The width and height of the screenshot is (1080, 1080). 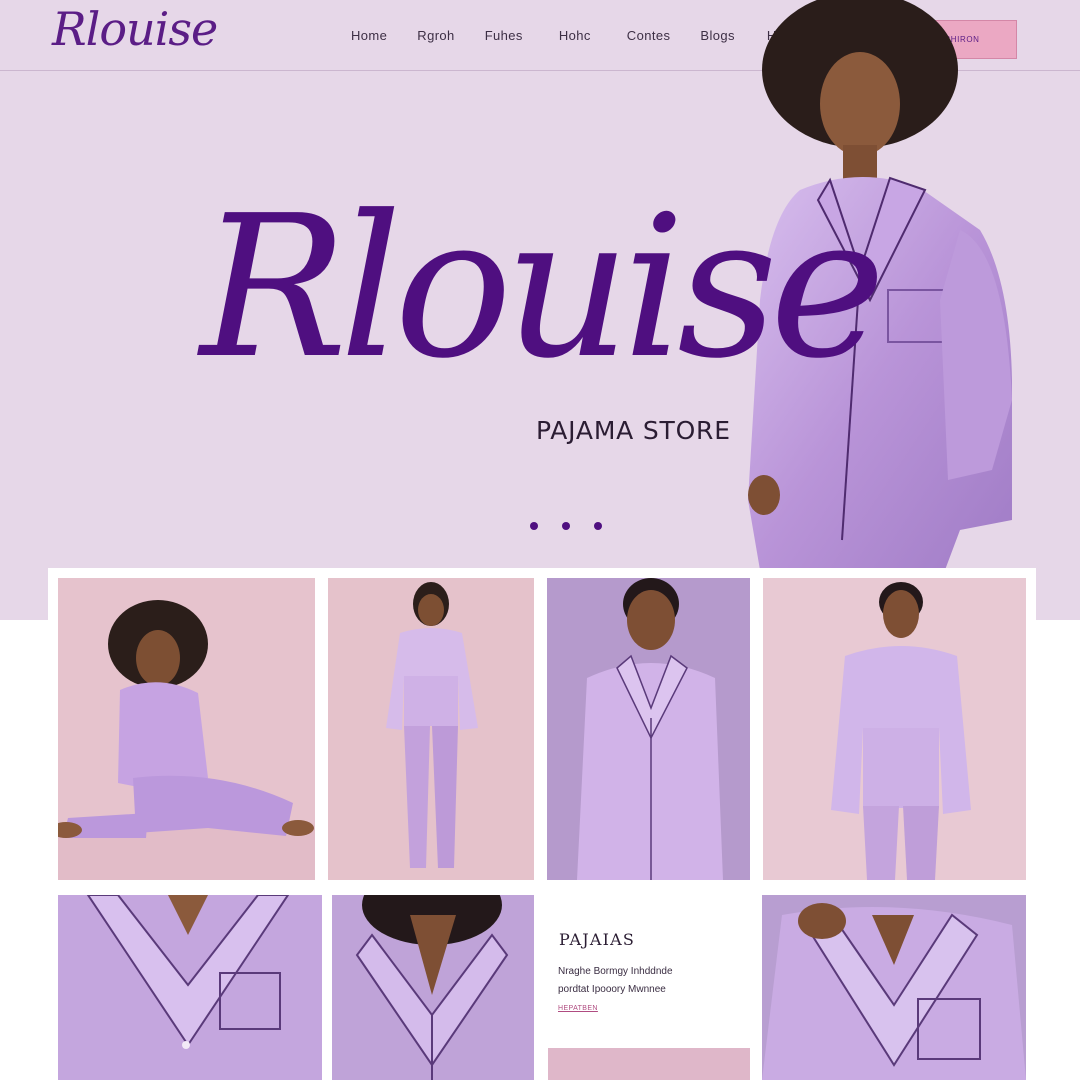 What do you see at coordinates (186, 729) in the screenshot?
I see `product-image-sitting-model` at bounding box center [186, 729].